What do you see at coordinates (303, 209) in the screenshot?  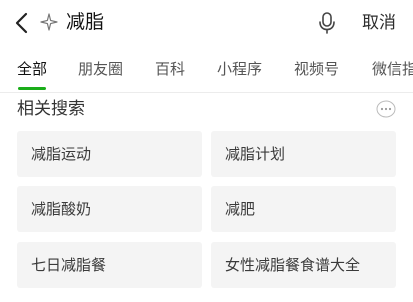 I see `related-search-item: 减肥` at bounding box center [303, 209].